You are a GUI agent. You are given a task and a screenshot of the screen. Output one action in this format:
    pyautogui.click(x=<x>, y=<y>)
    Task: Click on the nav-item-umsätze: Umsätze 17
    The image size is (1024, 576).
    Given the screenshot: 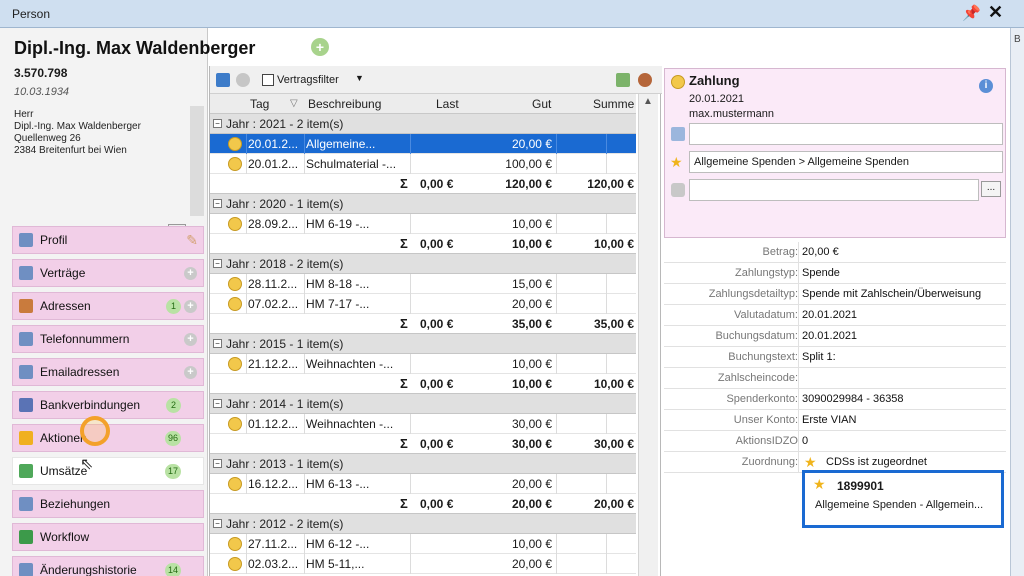 What is the action you would take?
    pyautogui.click(x=108, y=471)
    